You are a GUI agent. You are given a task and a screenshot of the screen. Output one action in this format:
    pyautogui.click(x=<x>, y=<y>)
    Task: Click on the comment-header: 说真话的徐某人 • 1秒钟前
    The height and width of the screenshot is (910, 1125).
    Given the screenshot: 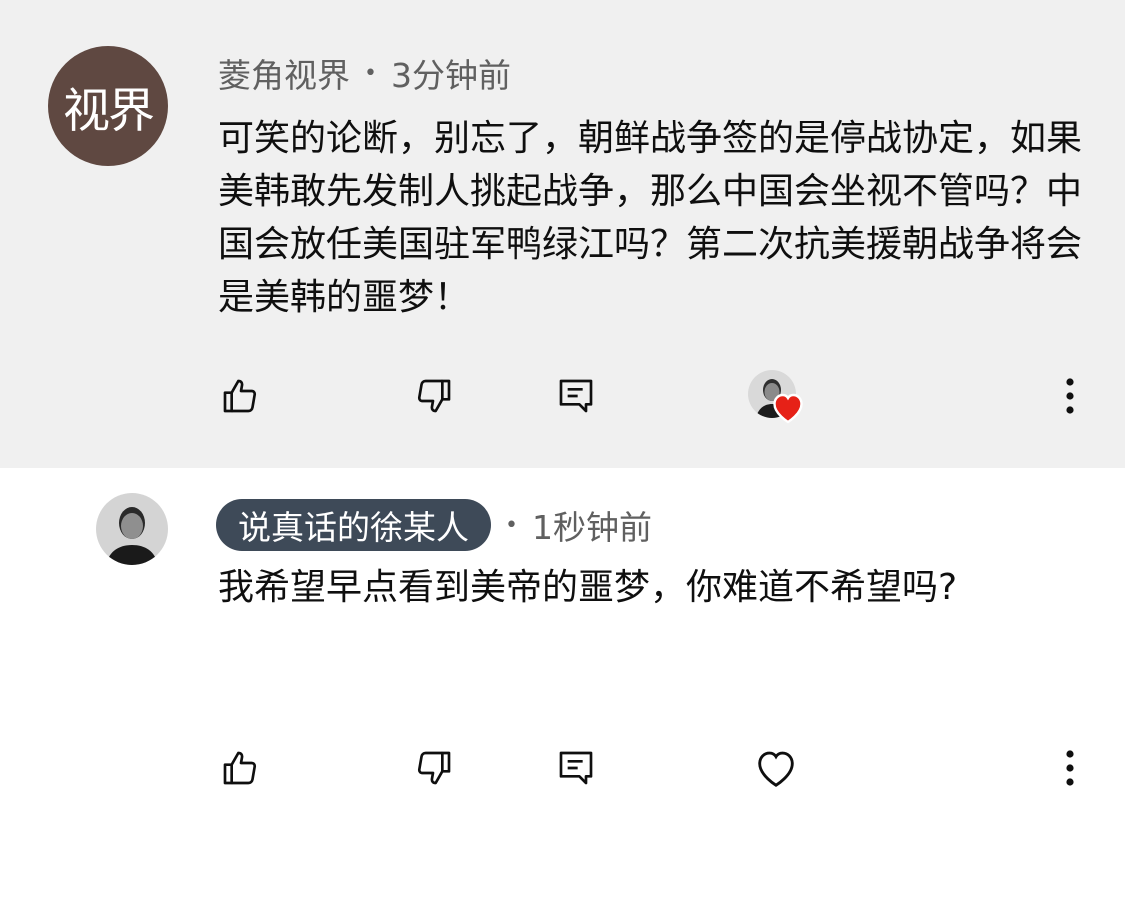 What is the action you would take?
    pyautogui.click(x=434, y=525)
    